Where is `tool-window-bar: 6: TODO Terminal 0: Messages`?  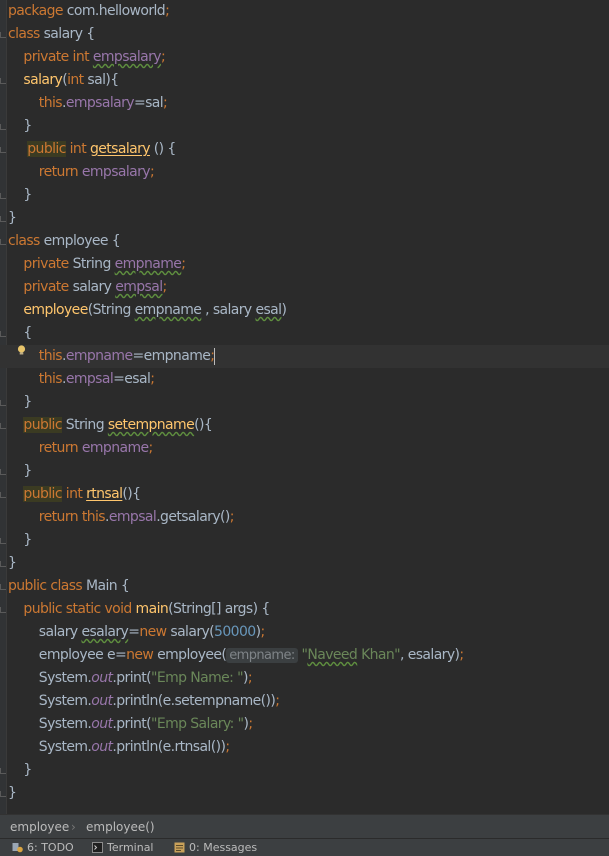
tool-window-bar: 6: TODO Terminal 0: Messages is located at coordinates (304, 847).